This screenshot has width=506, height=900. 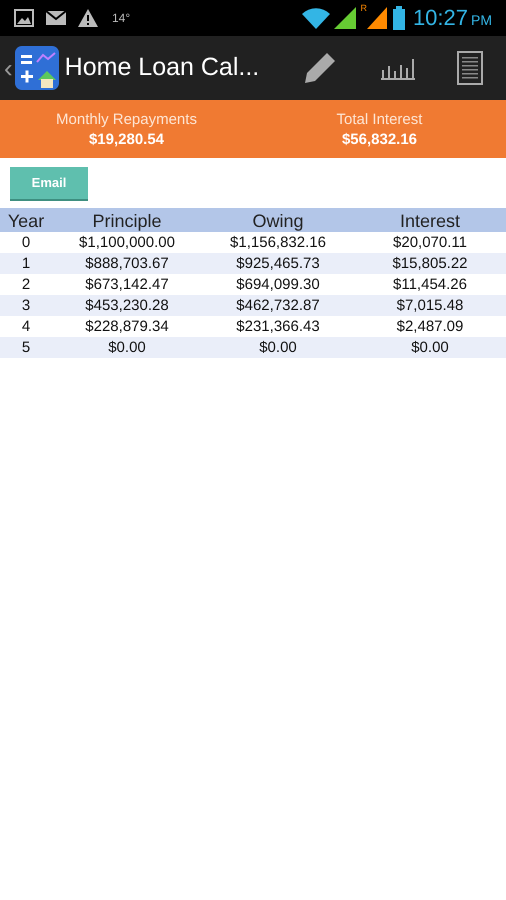 I want to click on table-cell-text: 0, so click(x=26, y=243).